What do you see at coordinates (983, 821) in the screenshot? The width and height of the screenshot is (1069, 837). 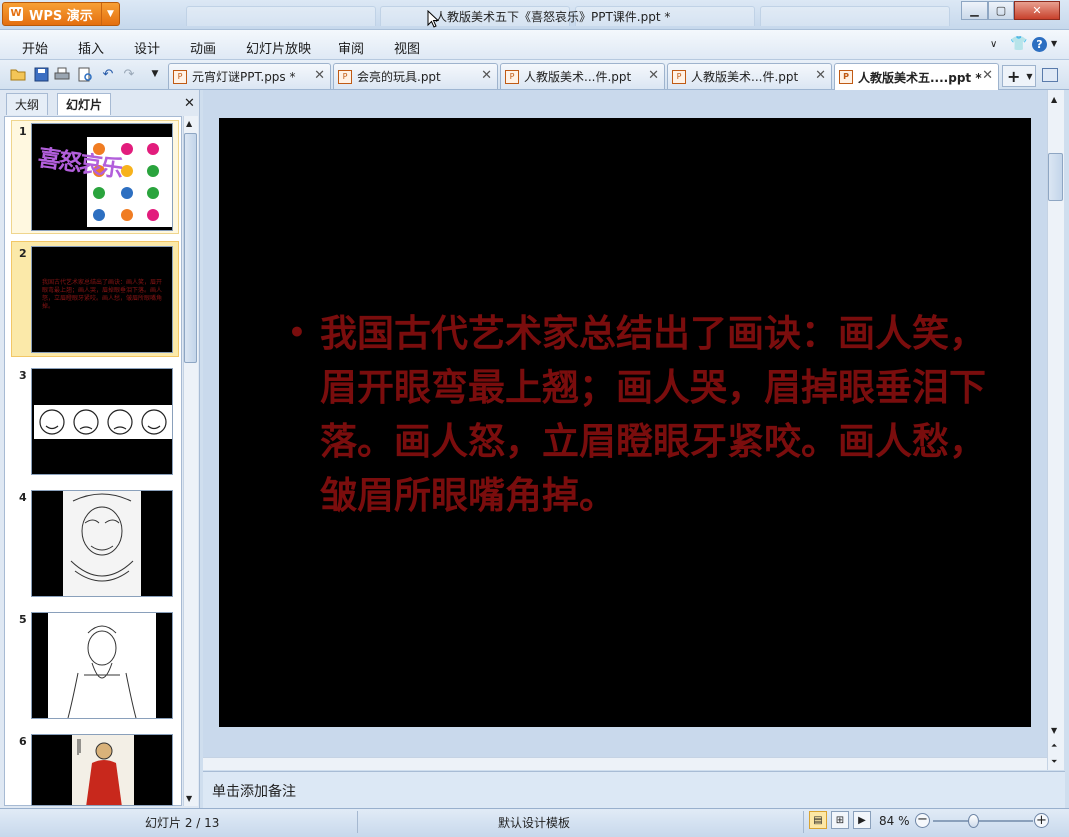 I see `zoom-slider-track` at bounding box center [983, 821].